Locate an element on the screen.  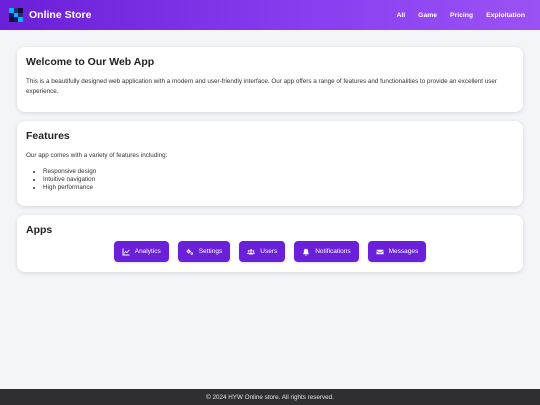
nav-link-game: Game is located at coordinates (427, 15).